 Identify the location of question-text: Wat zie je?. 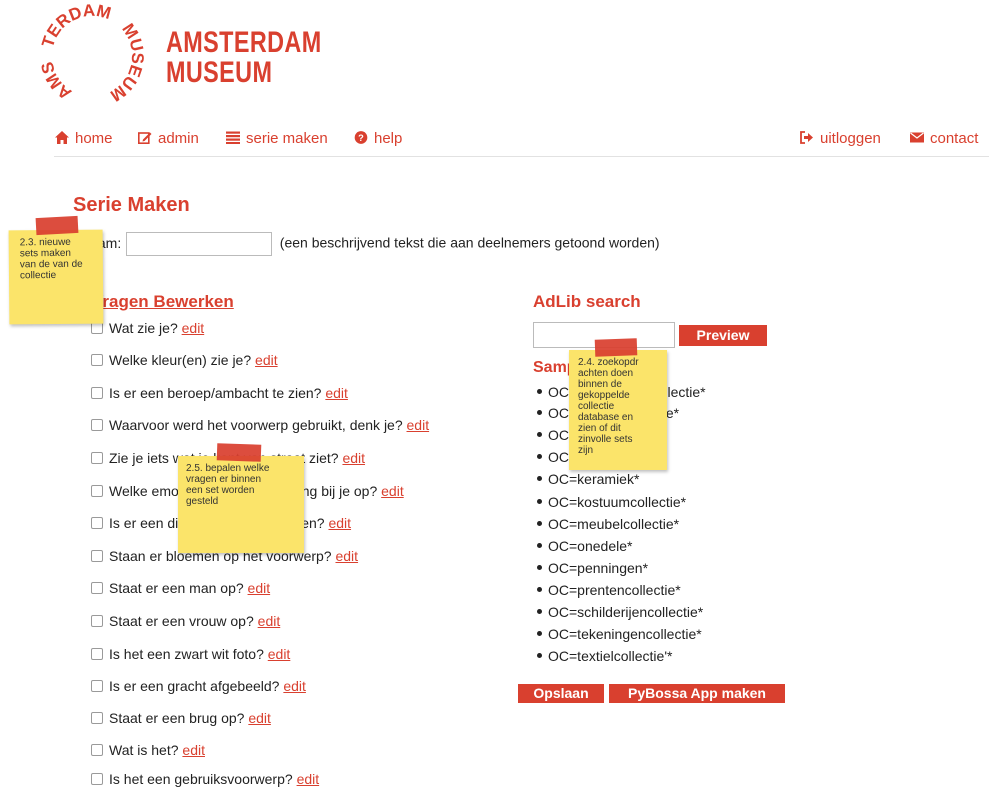
(143, 328).